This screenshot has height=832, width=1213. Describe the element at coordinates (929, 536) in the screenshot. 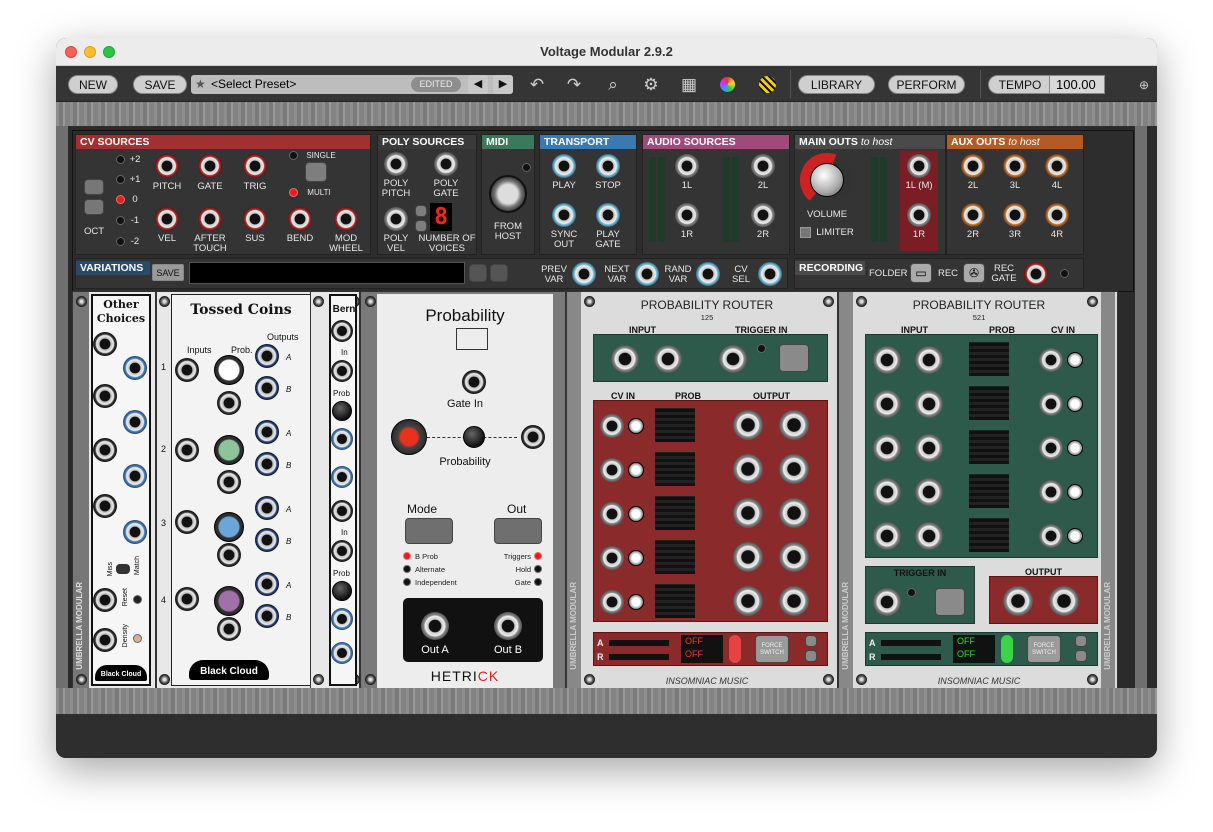

I see `router-input-jack-5b` at that location.